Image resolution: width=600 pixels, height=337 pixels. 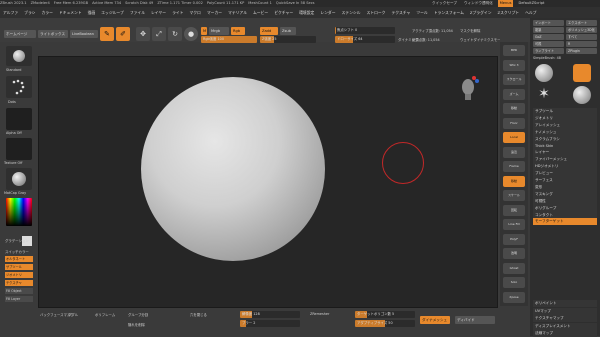 I want to click on title-right-item: Menus, so click(x=505, y=3).